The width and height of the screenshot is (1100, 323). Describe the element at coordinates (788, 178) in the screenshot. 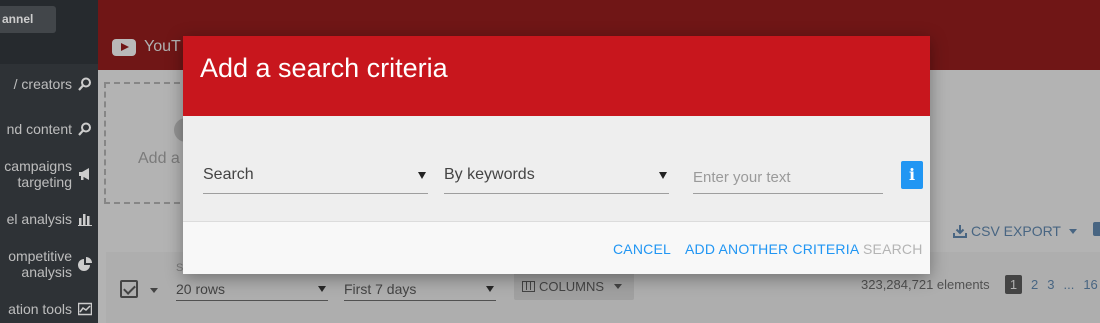

I see `search-text-input` at that location.